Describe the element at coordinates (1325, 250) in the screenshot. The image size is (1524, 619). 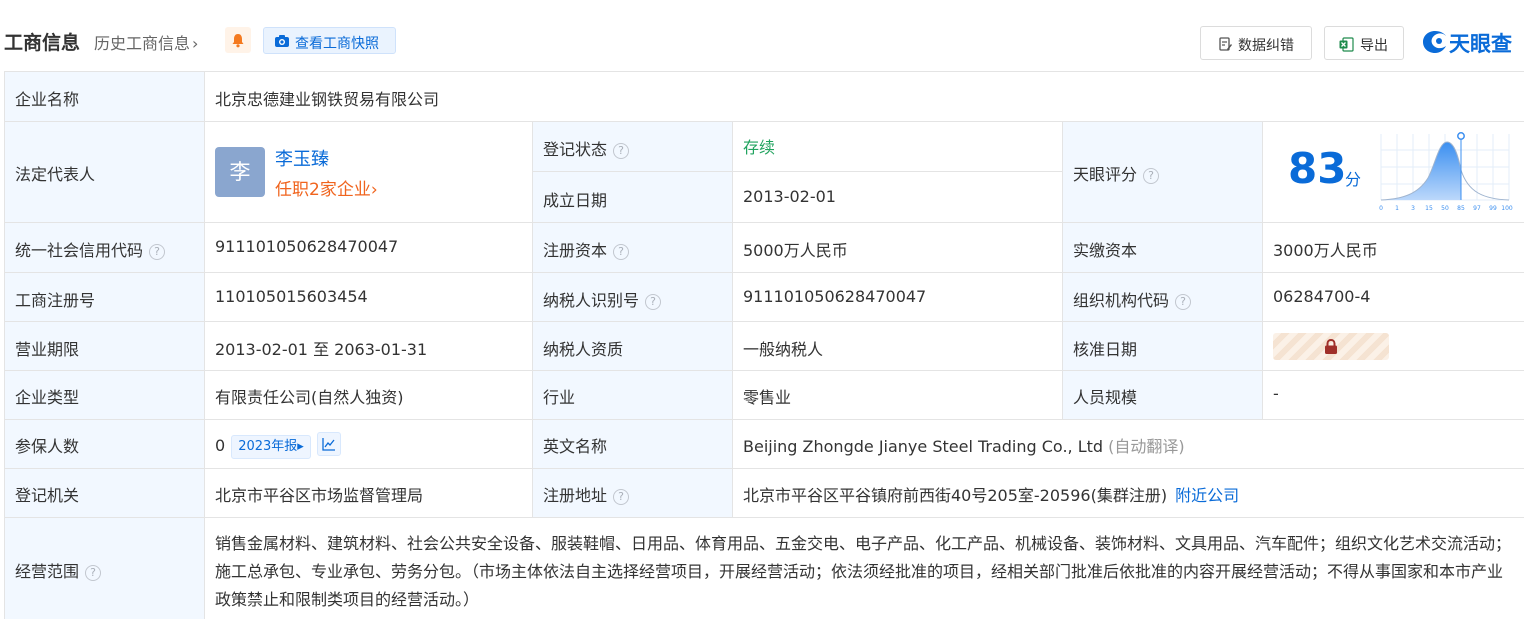
I see `paidin-capital-value: 3000万人民币` at that location.